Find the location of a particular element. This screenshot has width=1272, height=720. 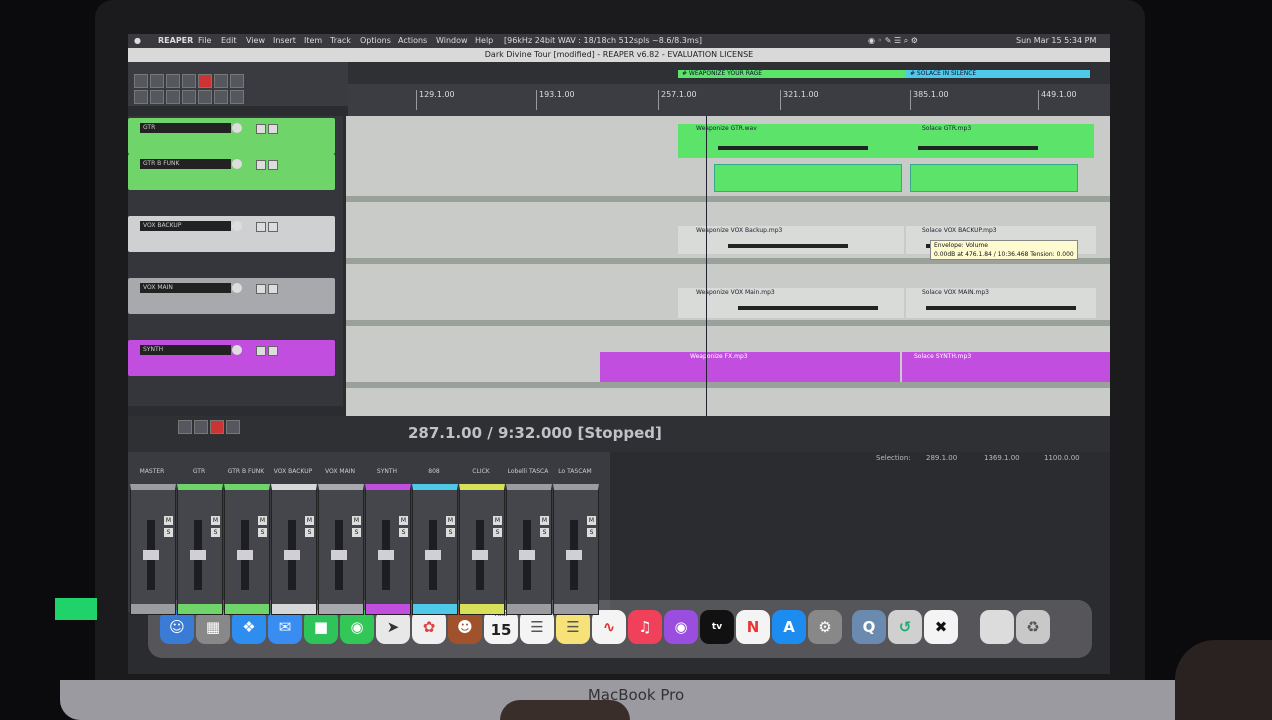

media-item-vox-main-a: Weaponize VOX Main.mp3 is located at coordinates (791, 303).